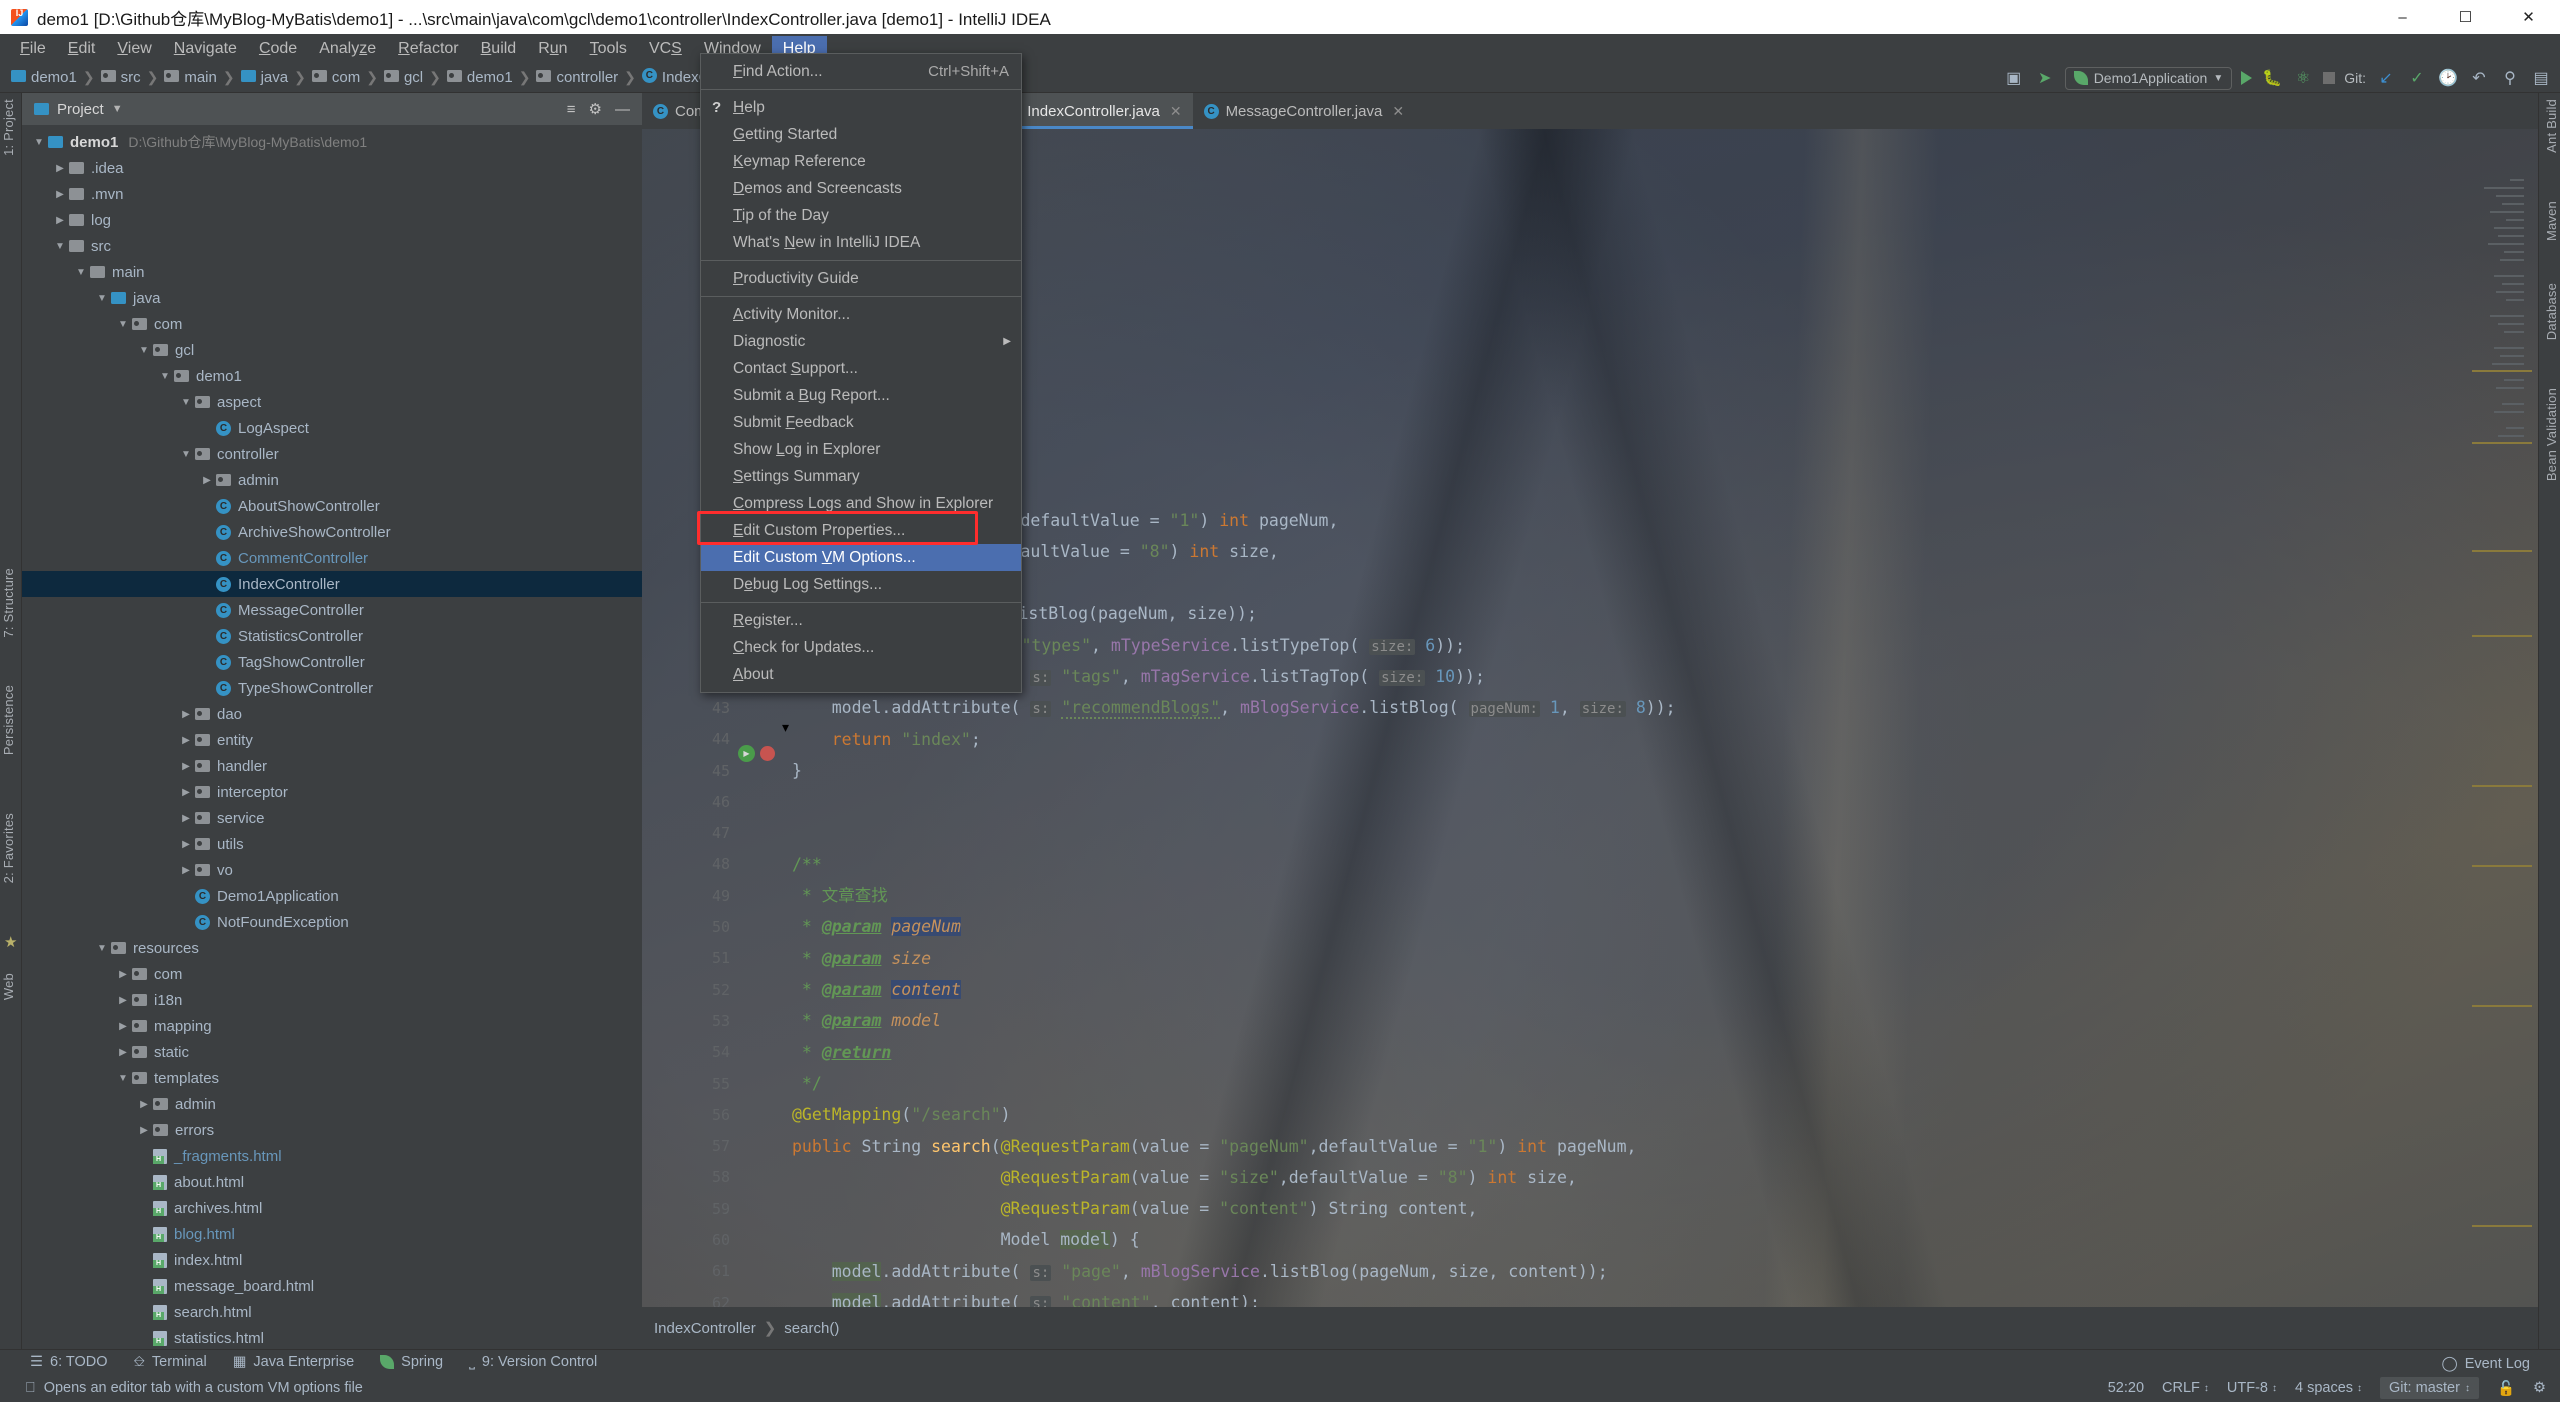 The image size is (2560, 1402). What do you see at coordinates (2386, 78) in the screenshot?
I see `update-project-icon: ↙` at bounding box center [2386, 78].